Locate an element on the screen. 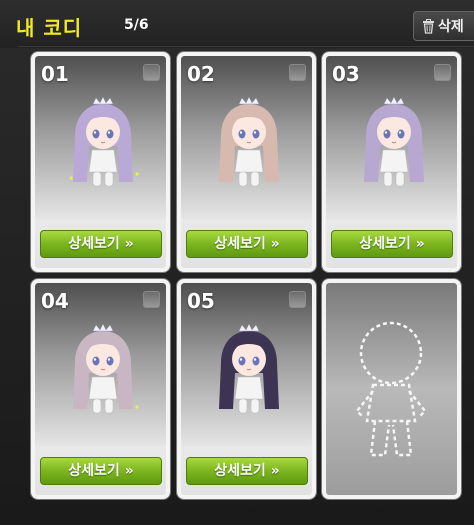 The image size is (474, 525). card-number: 03 is located at coordinates (346, 74).